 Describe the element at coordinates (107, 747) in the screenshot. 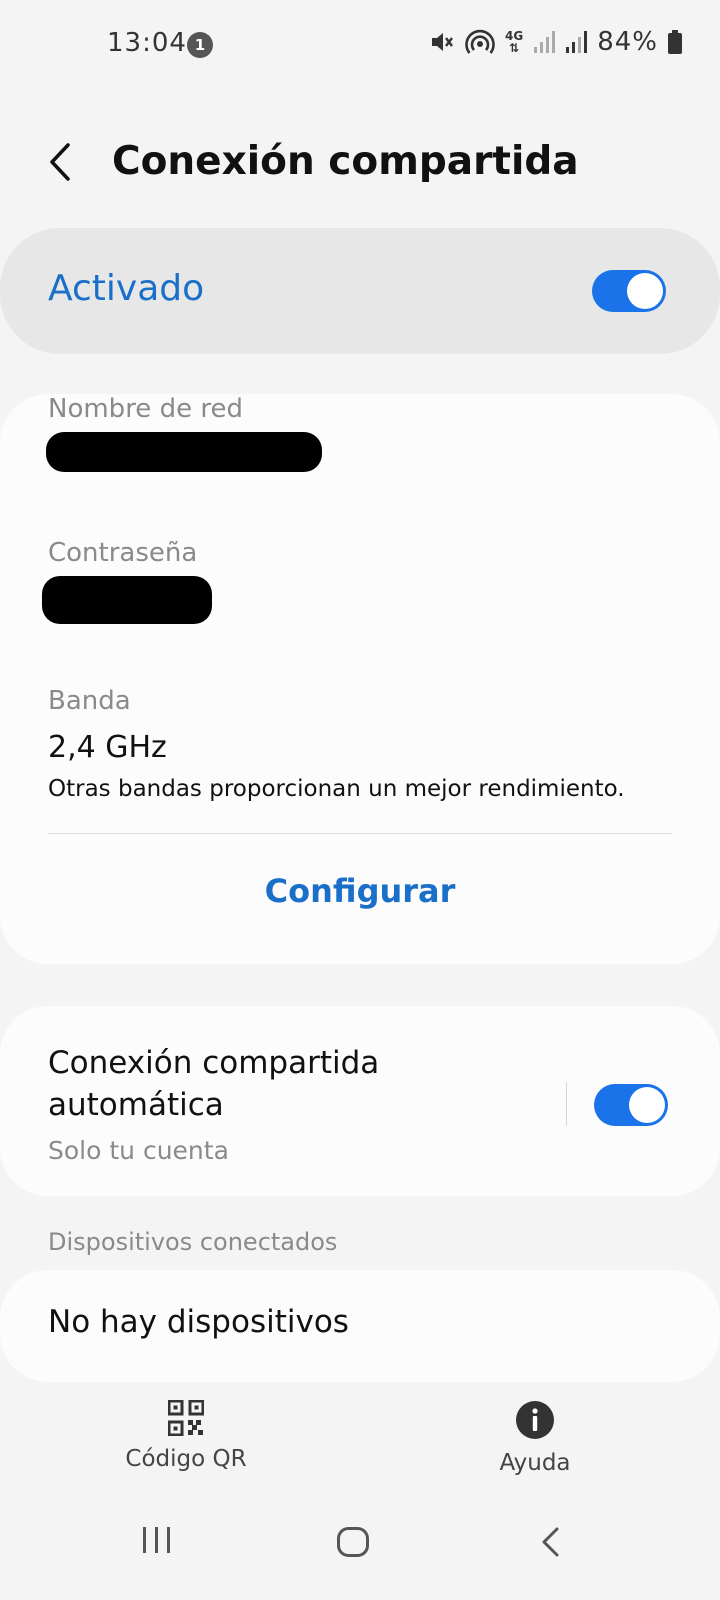

I see `band-value: 2,4 GHz` at that location.